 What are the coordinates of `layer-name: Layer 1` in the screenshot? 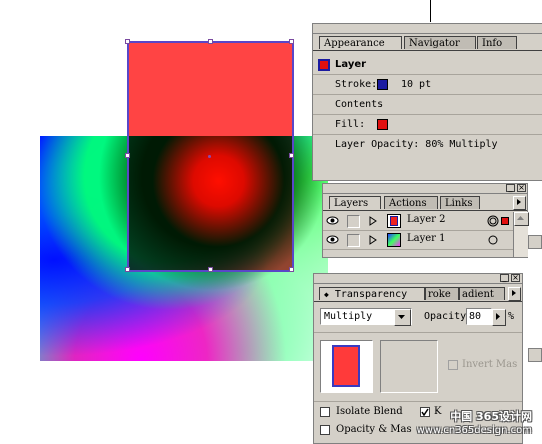 It's located at (426, 238).